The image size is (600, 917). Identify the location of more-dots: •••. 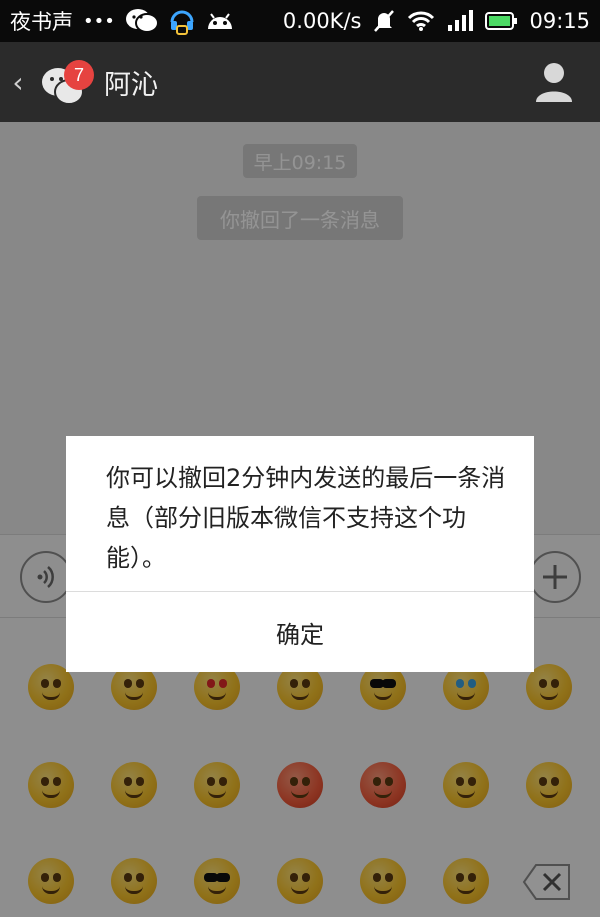
(99, 21).